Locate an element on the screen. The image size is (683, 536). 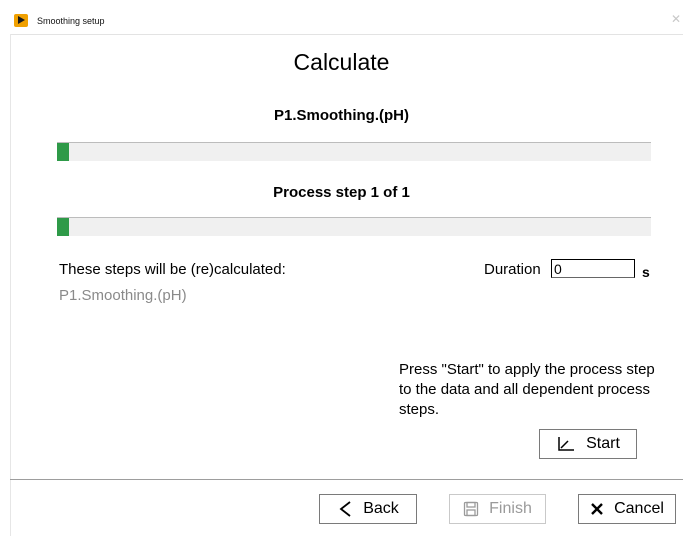
title-bar: Smoothing setup ✕ is located at coordinates (346, 21).